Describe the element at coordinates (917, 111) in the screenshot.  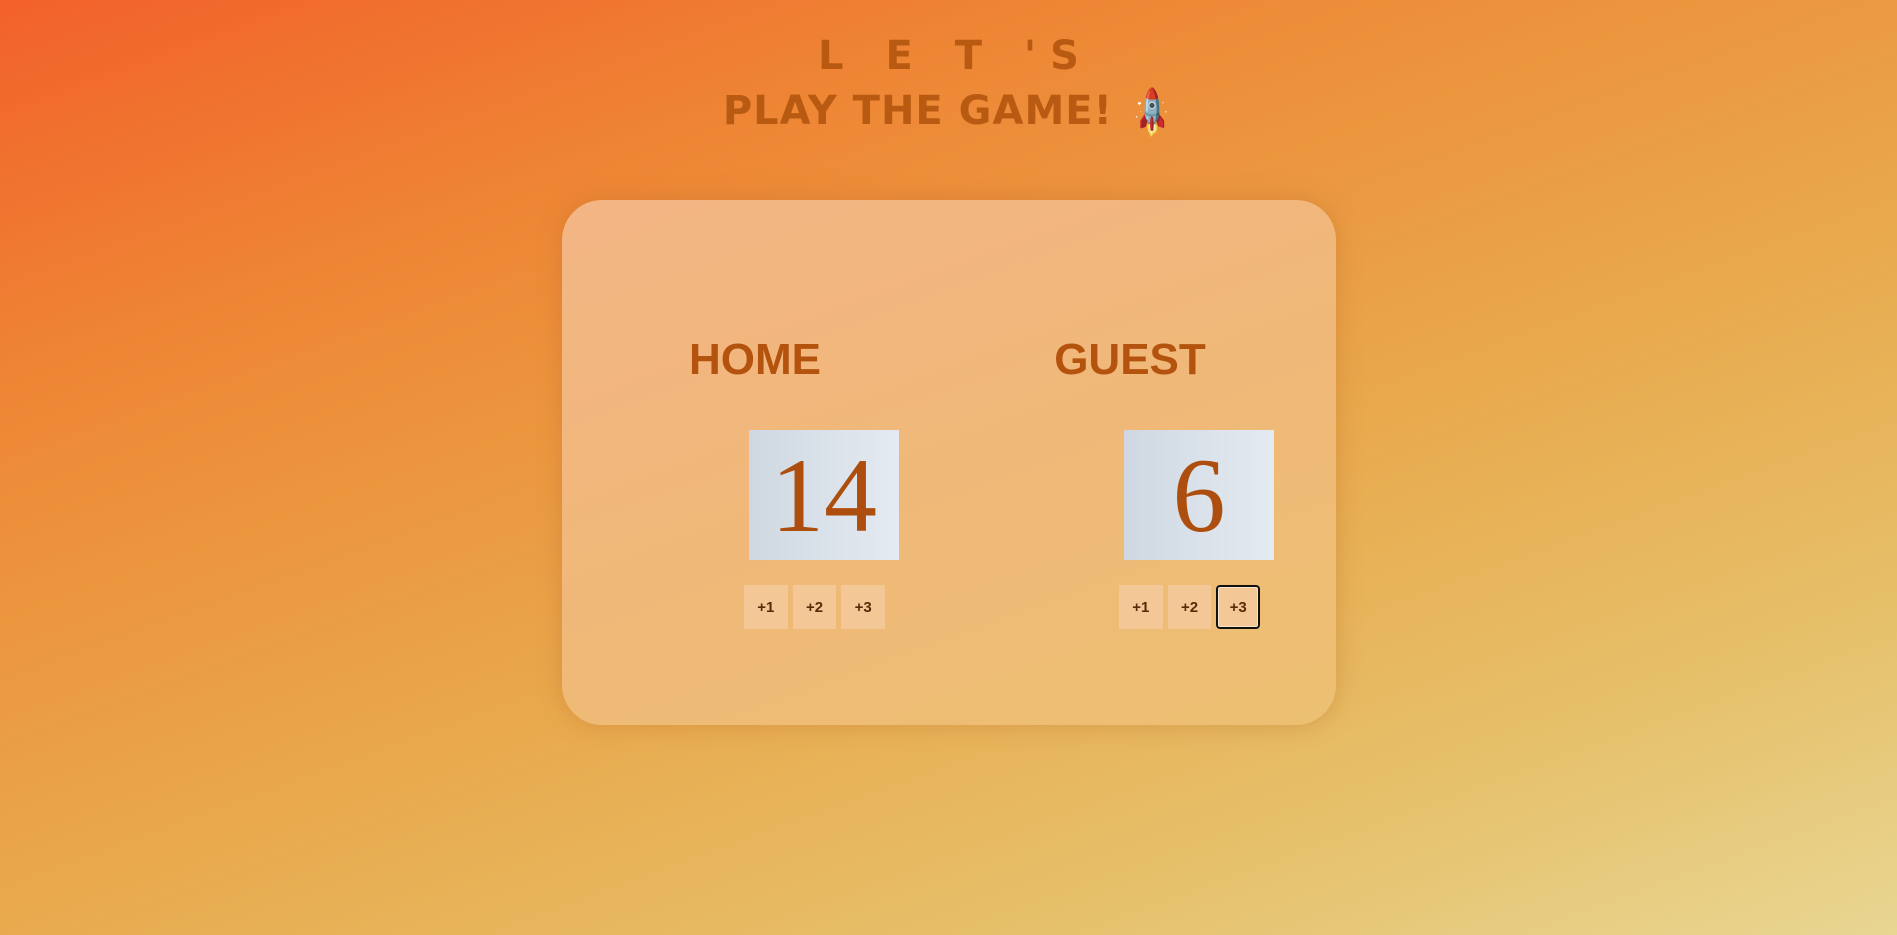
I see `heading-line-2-text: PLAY THE GAME!` at that location.